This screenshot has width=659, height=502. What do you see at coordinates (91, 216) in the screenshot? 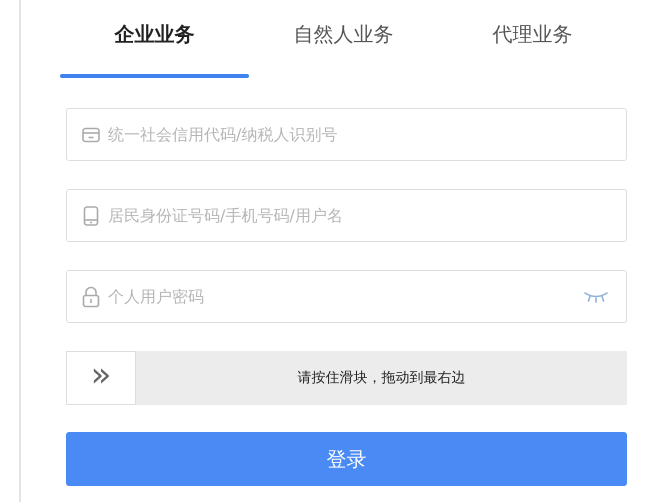
I see `phone-icon` at bounding box center [91, 216].